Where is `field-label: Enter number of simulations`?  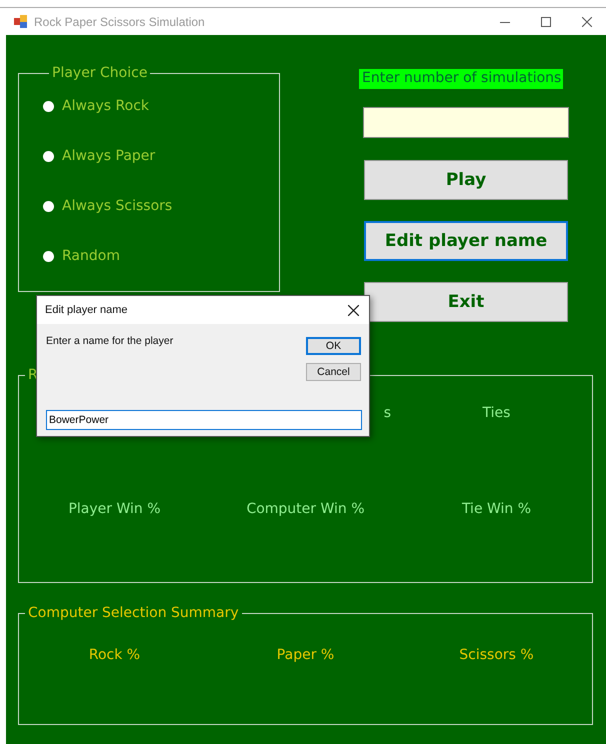 field-label: Enter number of simulations is located at coordinates (461, 79).